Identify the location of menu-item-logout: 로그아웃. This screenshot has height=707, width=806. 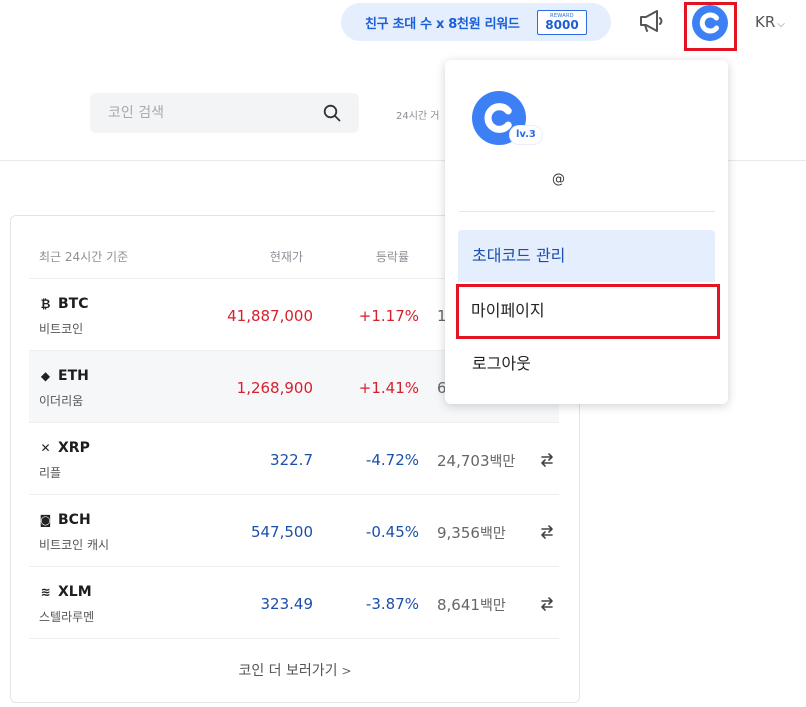
(586, 364).